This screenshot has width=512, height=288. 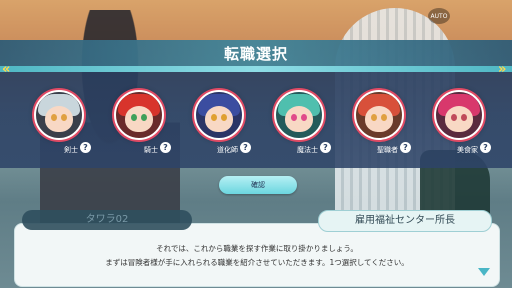 What do you see at coordinates (439, 16) in the screenshot?
I see `auto-button: AUTO` at bounding box center [439, 16].